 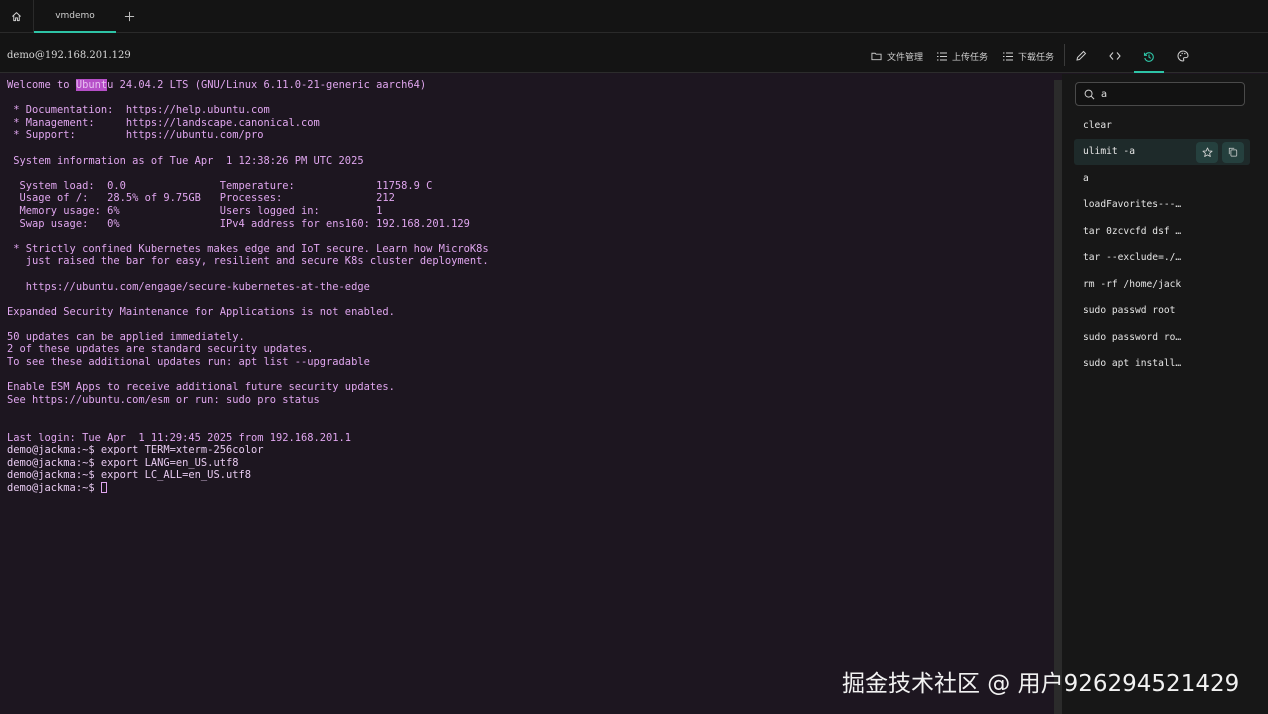 I want to click on download-tasks-label: 下载任务, so click(x=1036, y=57).